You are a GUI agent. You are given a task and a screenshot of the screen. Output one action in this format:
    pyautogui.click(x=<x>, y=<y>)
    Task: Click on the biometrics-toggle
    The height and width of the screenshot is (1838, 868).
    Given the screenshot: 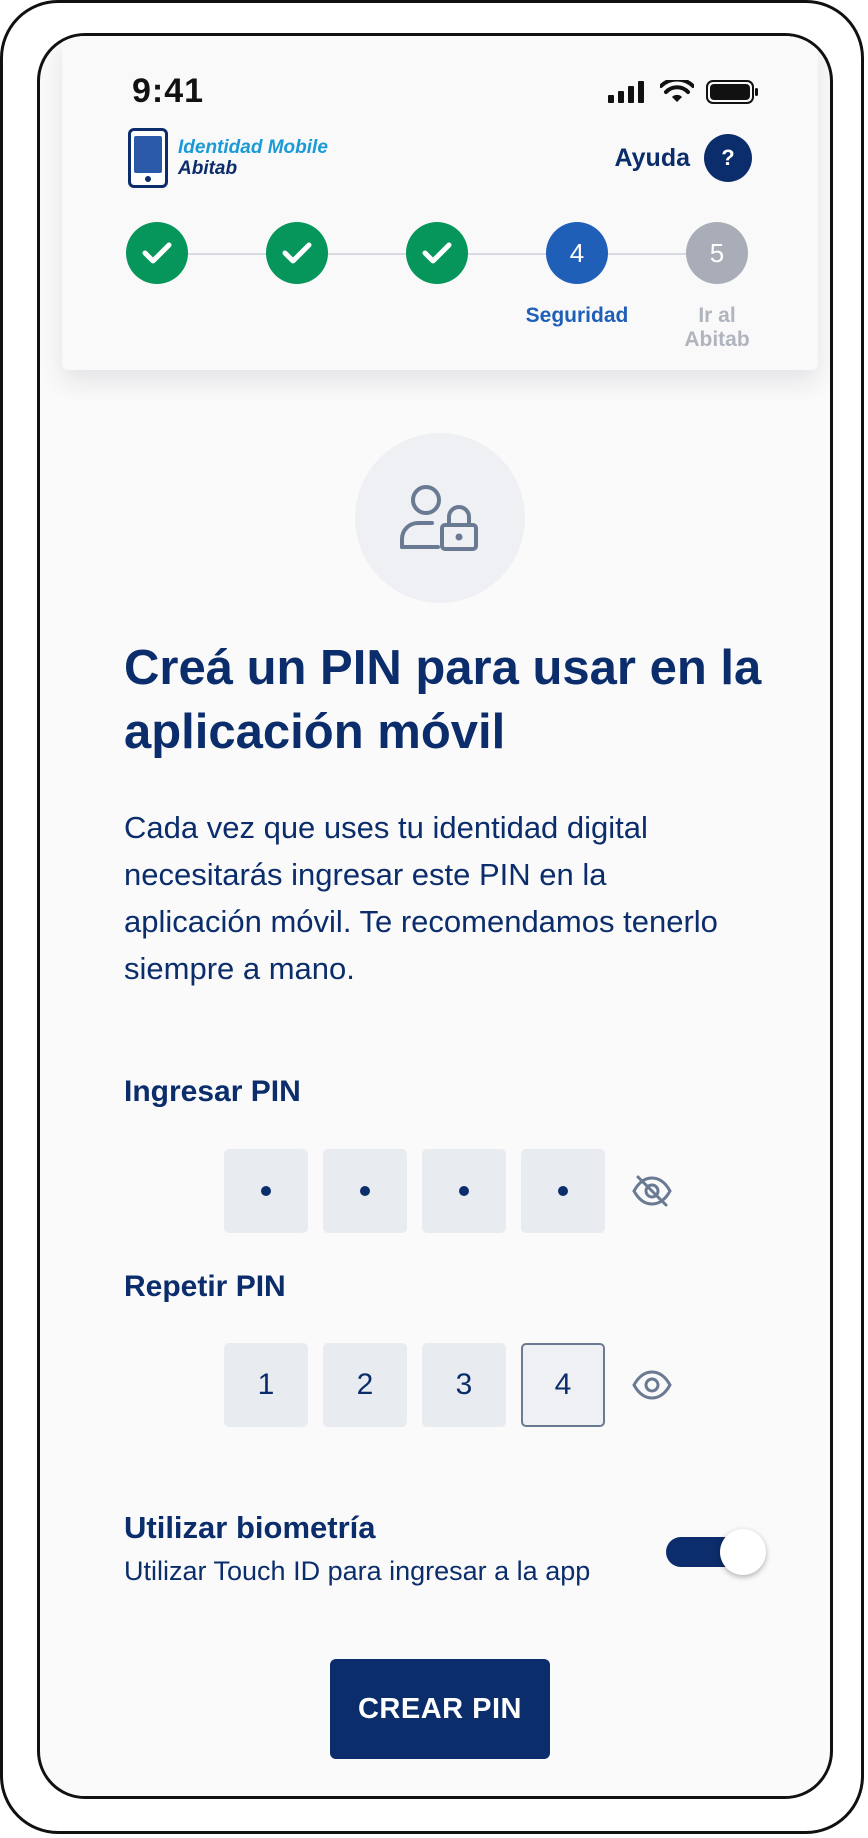 What is the action you would take?
    pyautogui.click(x=716, y=1552)
    